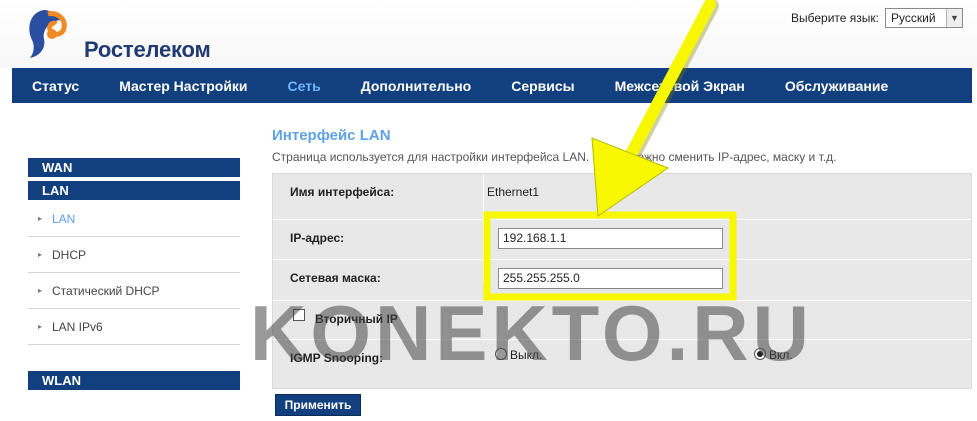 Image resolution: width=977 pixels, height=421 pixels. I want to click on language-selector: Выберите язык: Русский ▼, so click(877, 18).